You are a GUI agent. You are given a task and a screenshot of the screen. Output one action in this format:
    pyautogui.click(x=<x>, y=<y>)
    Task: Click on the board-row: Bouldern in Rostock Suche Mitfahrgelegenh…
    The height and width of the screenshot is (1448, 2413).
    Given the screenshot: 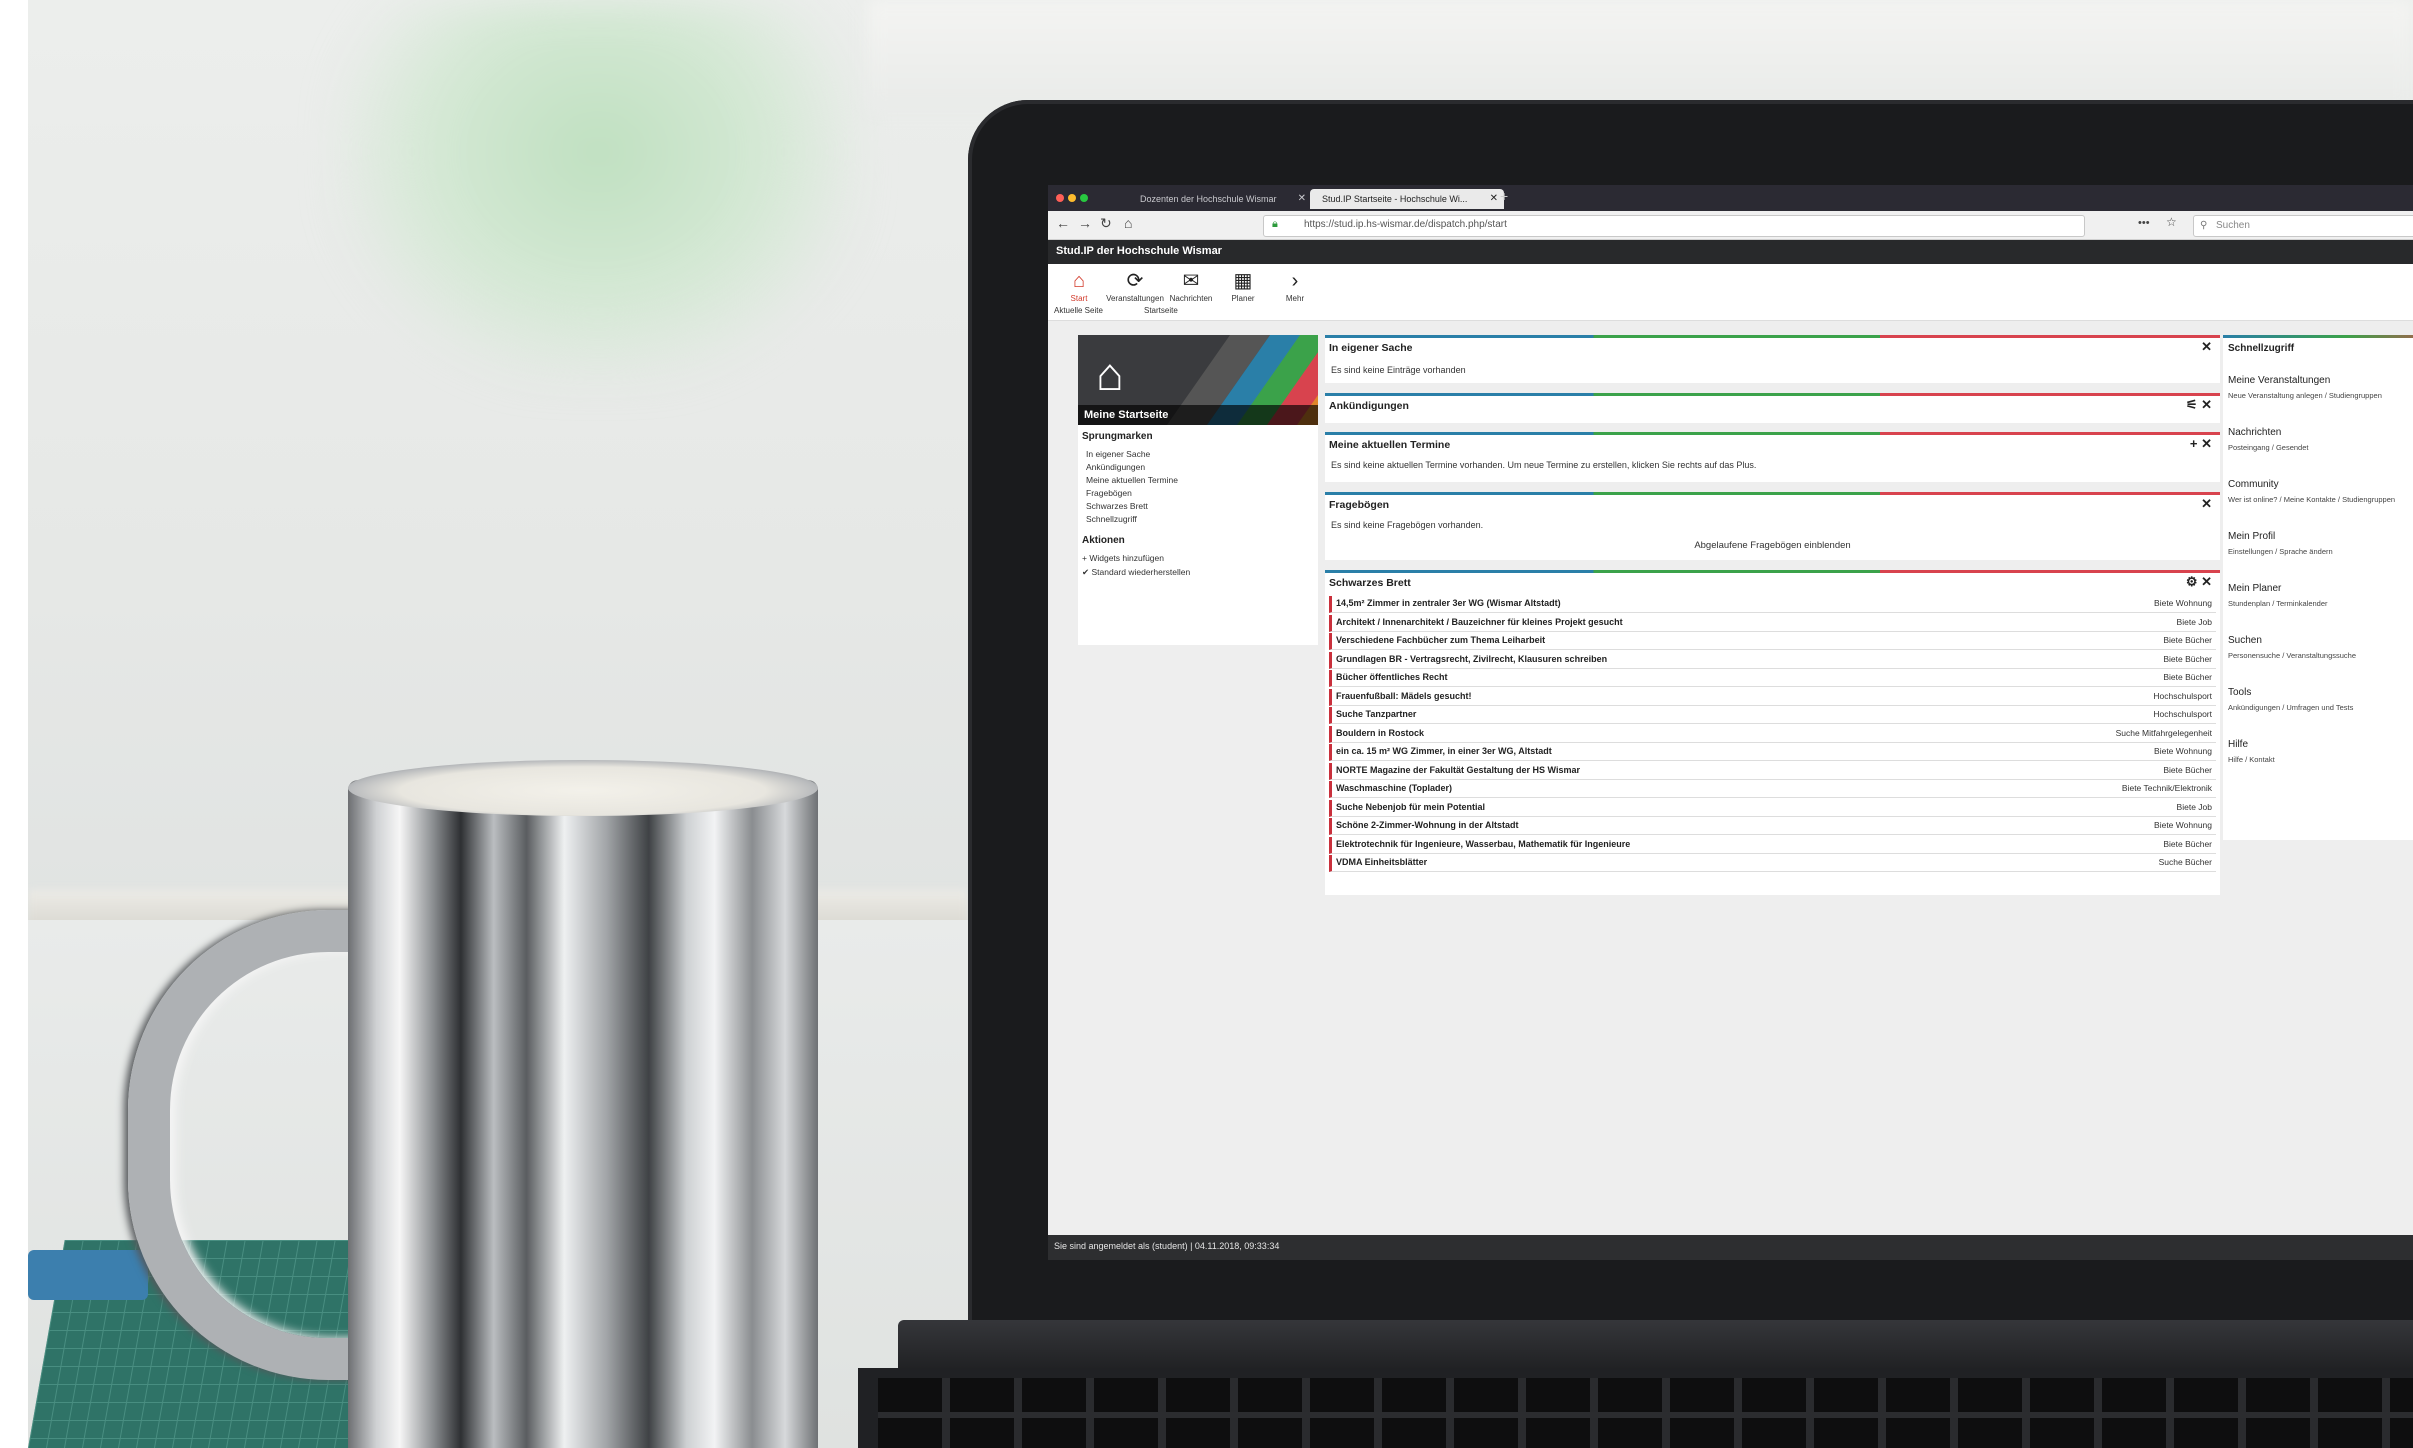 What is the action you would take?
    pyautogui.click(x=1772, y=734)
    